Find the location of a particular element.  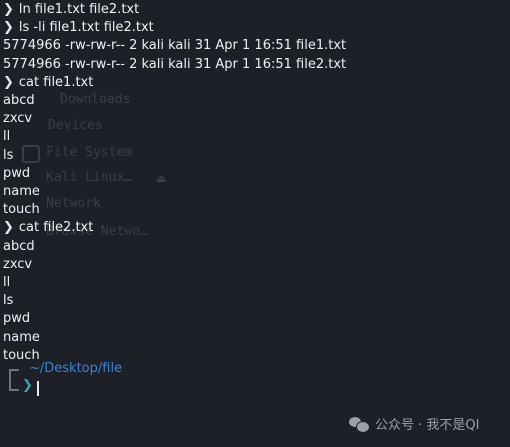

command-line: ❯ ln file1.txt file2.txt is located at coordinates (71, 10).